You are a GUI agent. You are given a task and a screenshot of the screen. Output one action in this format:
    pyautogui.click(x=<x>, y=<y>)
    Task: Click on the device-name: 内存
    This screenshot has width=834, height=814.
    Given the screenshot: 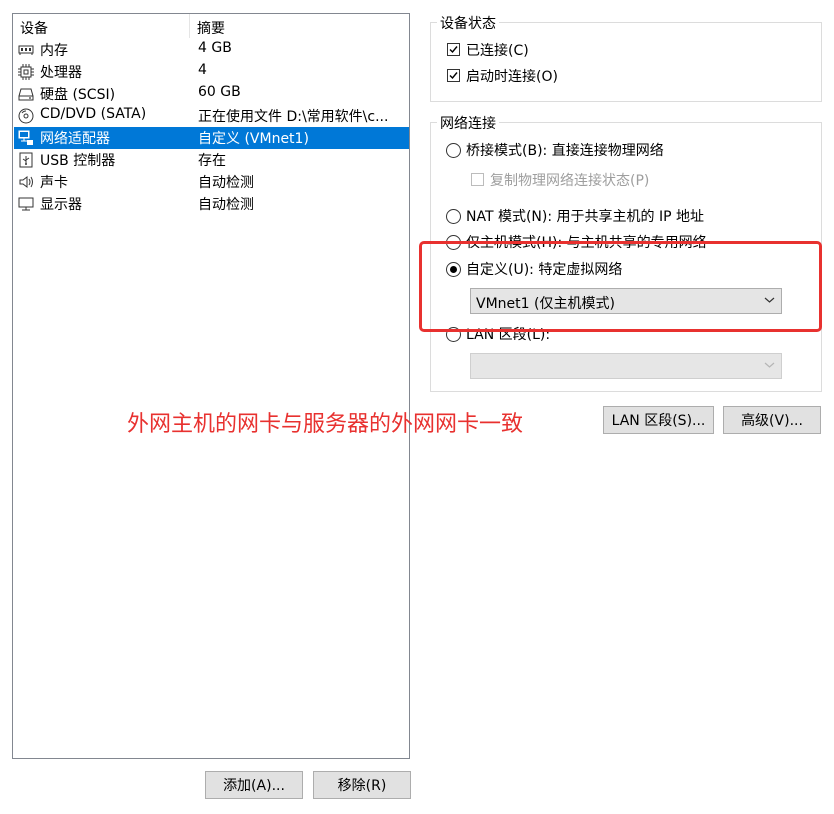 What is the action you would take?
    pyautogui.click(x=54, y=51)
    